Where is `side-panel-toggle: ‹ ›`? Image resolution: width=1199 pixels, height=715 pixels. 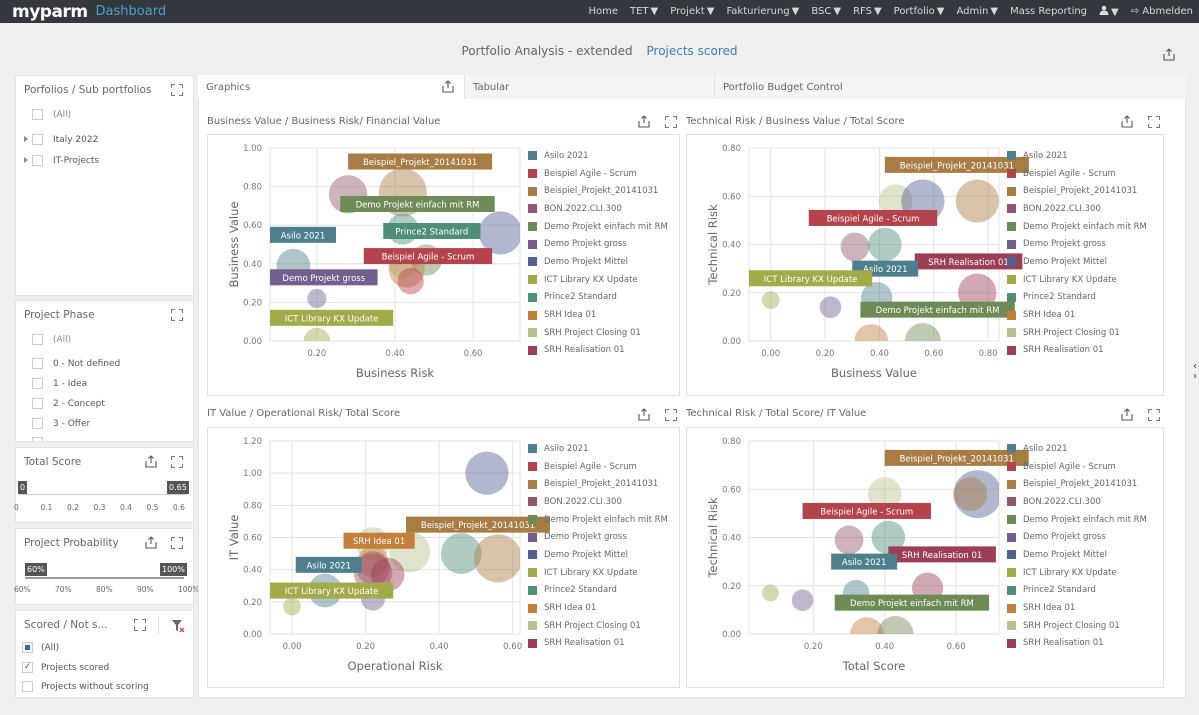 side-panel-toggle: ‹ › is located at coordinates (1195, 372).